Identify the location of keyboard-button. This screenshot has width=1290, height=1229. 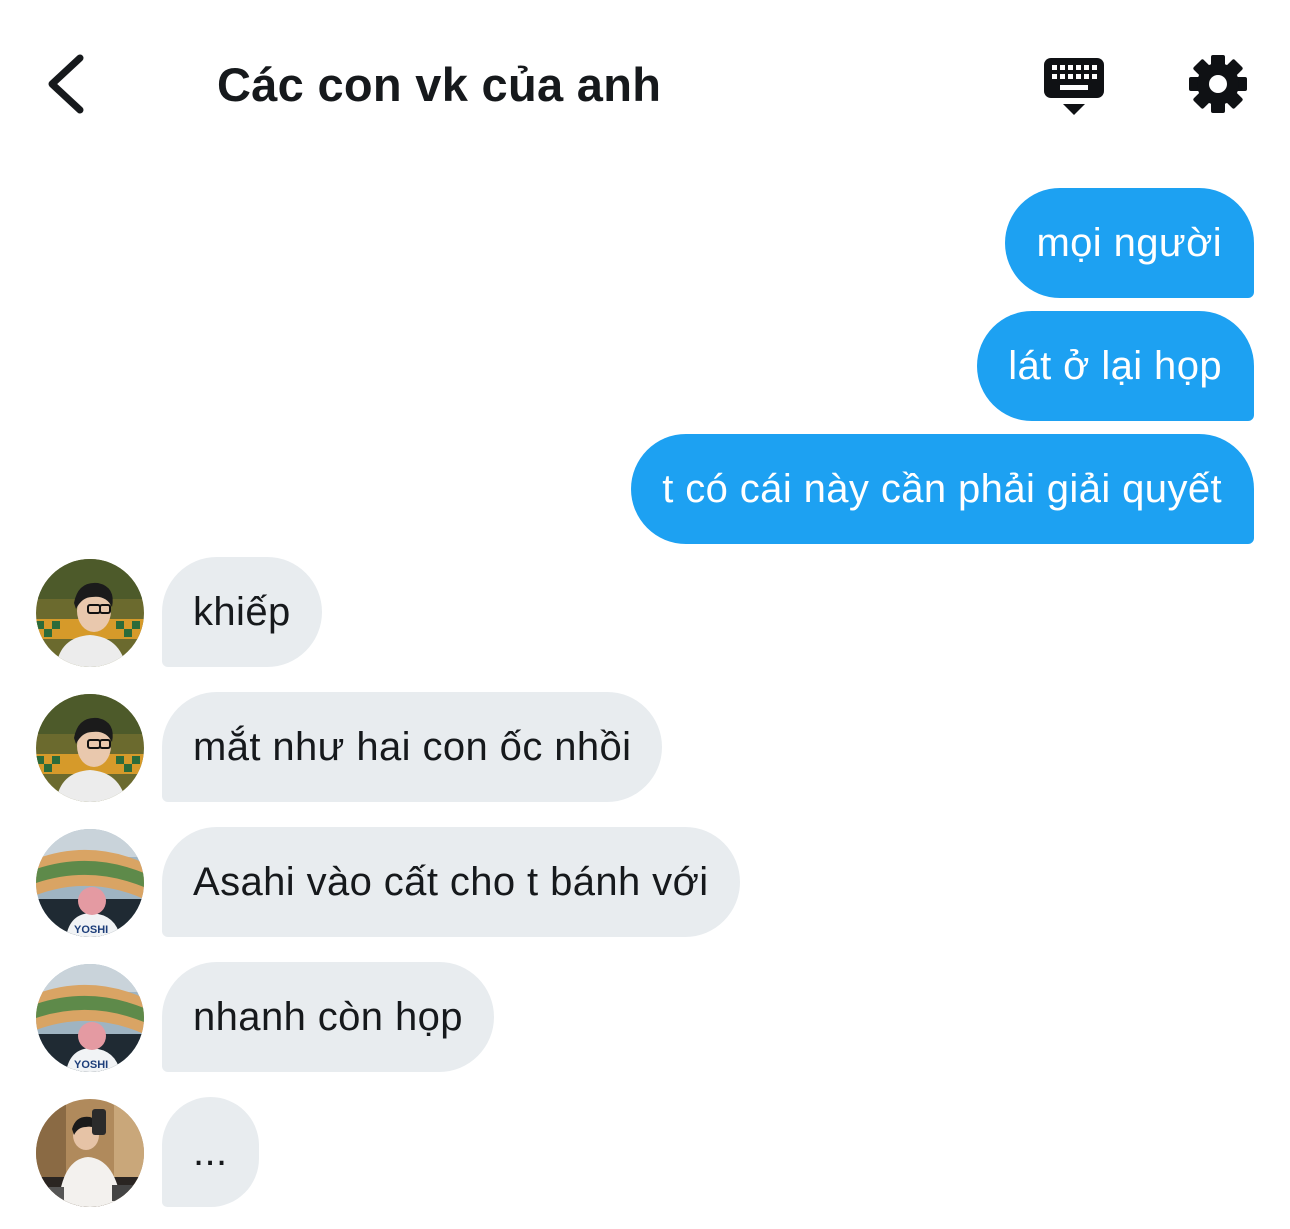
(1074, 86).